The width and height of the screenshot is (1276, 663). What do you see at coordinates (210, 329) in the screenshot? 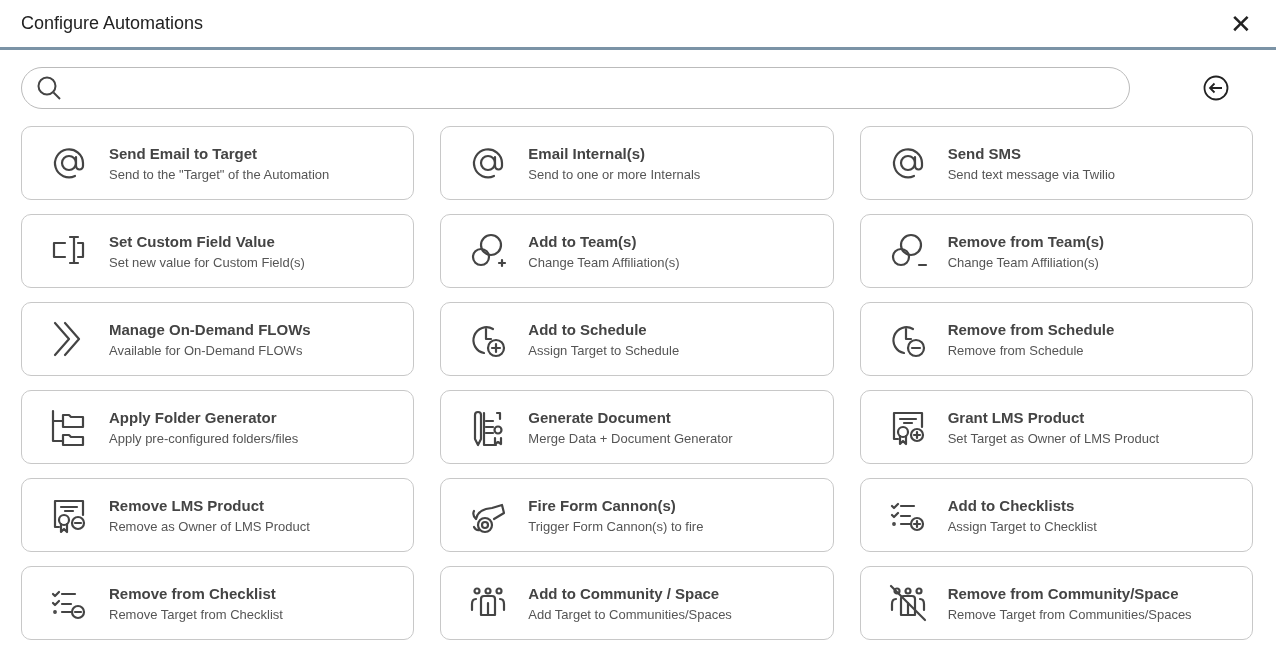
I see `automation-title: Manage On-Demand FLOWs` at bounding box center [210, 329].